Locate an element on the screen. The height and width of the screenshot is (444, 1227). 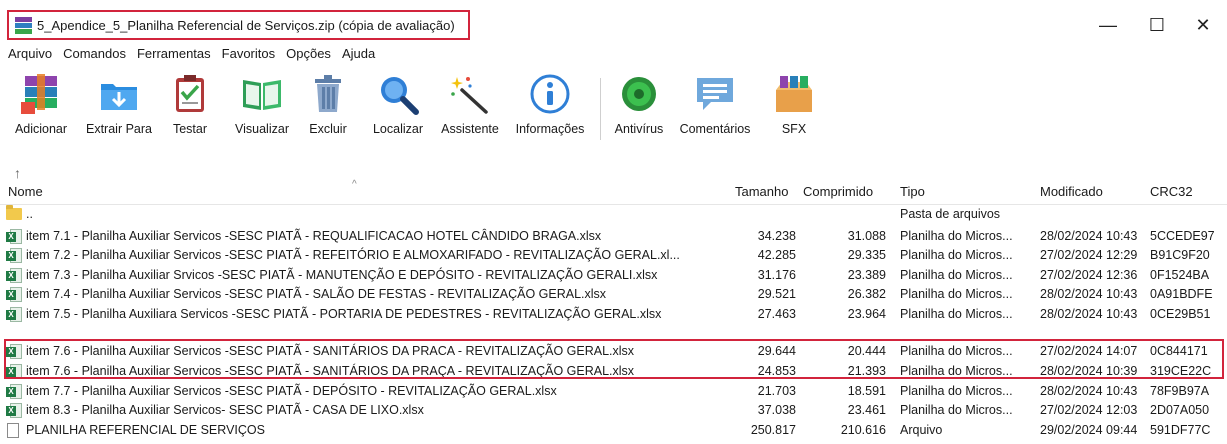
column-crc32: CRC32 is located at coordinates (1171, 191).